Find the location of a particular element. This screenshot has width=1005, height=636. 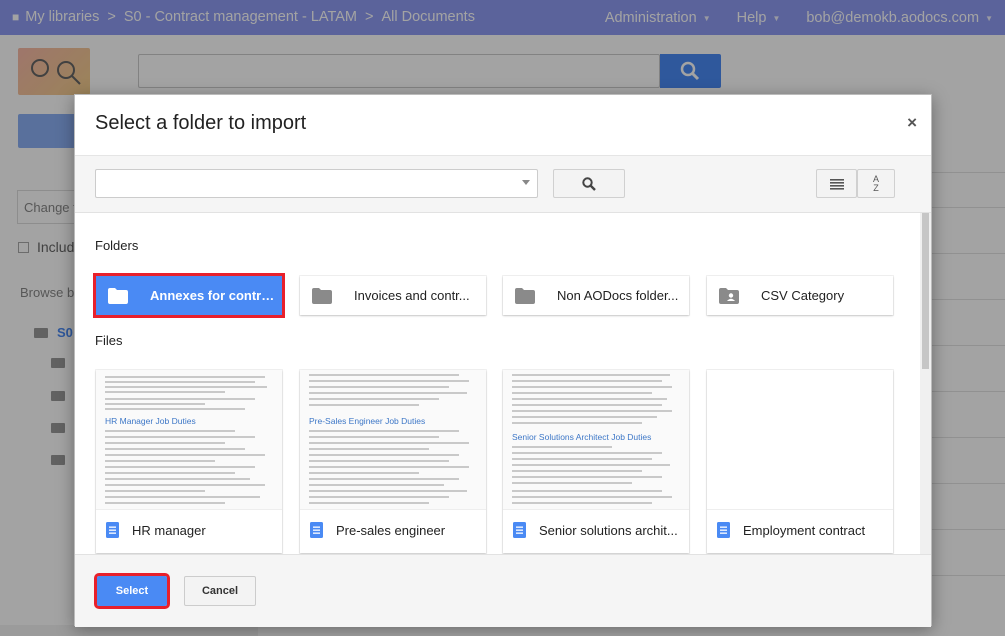

document-preview: Senior Solutions Architect Job Duties is located at coordinates (596, 440).